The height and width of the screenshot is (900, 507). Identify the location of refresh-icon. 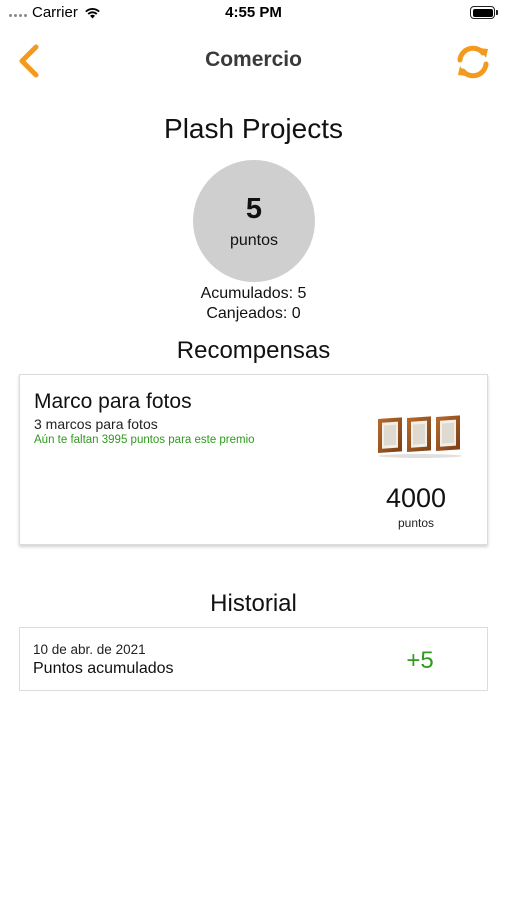
(473, 62).